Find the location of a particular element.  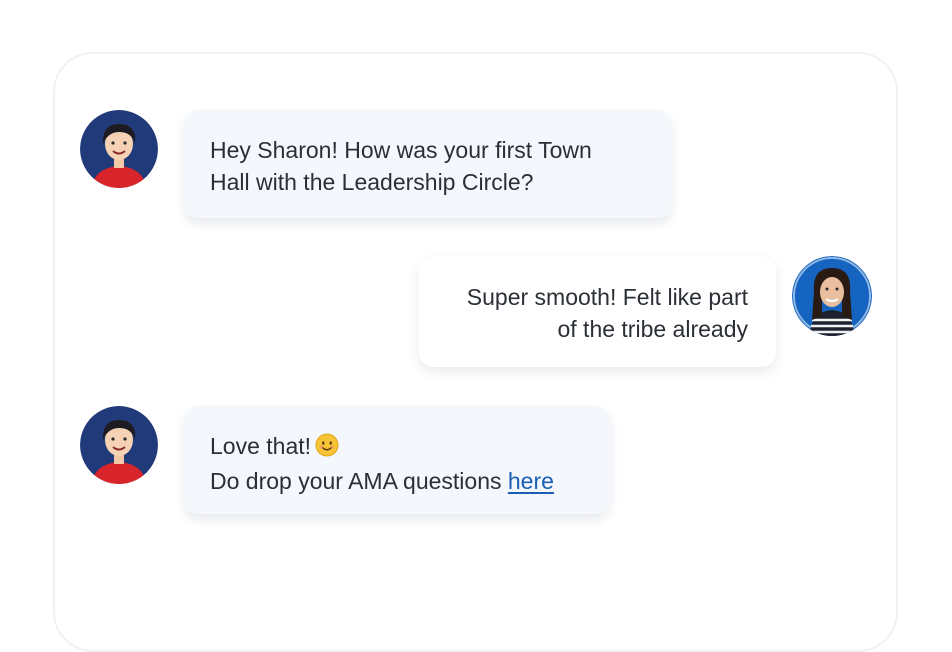

message-text-line: Do drop your AMA questions here is located at coordinates (397, 481).